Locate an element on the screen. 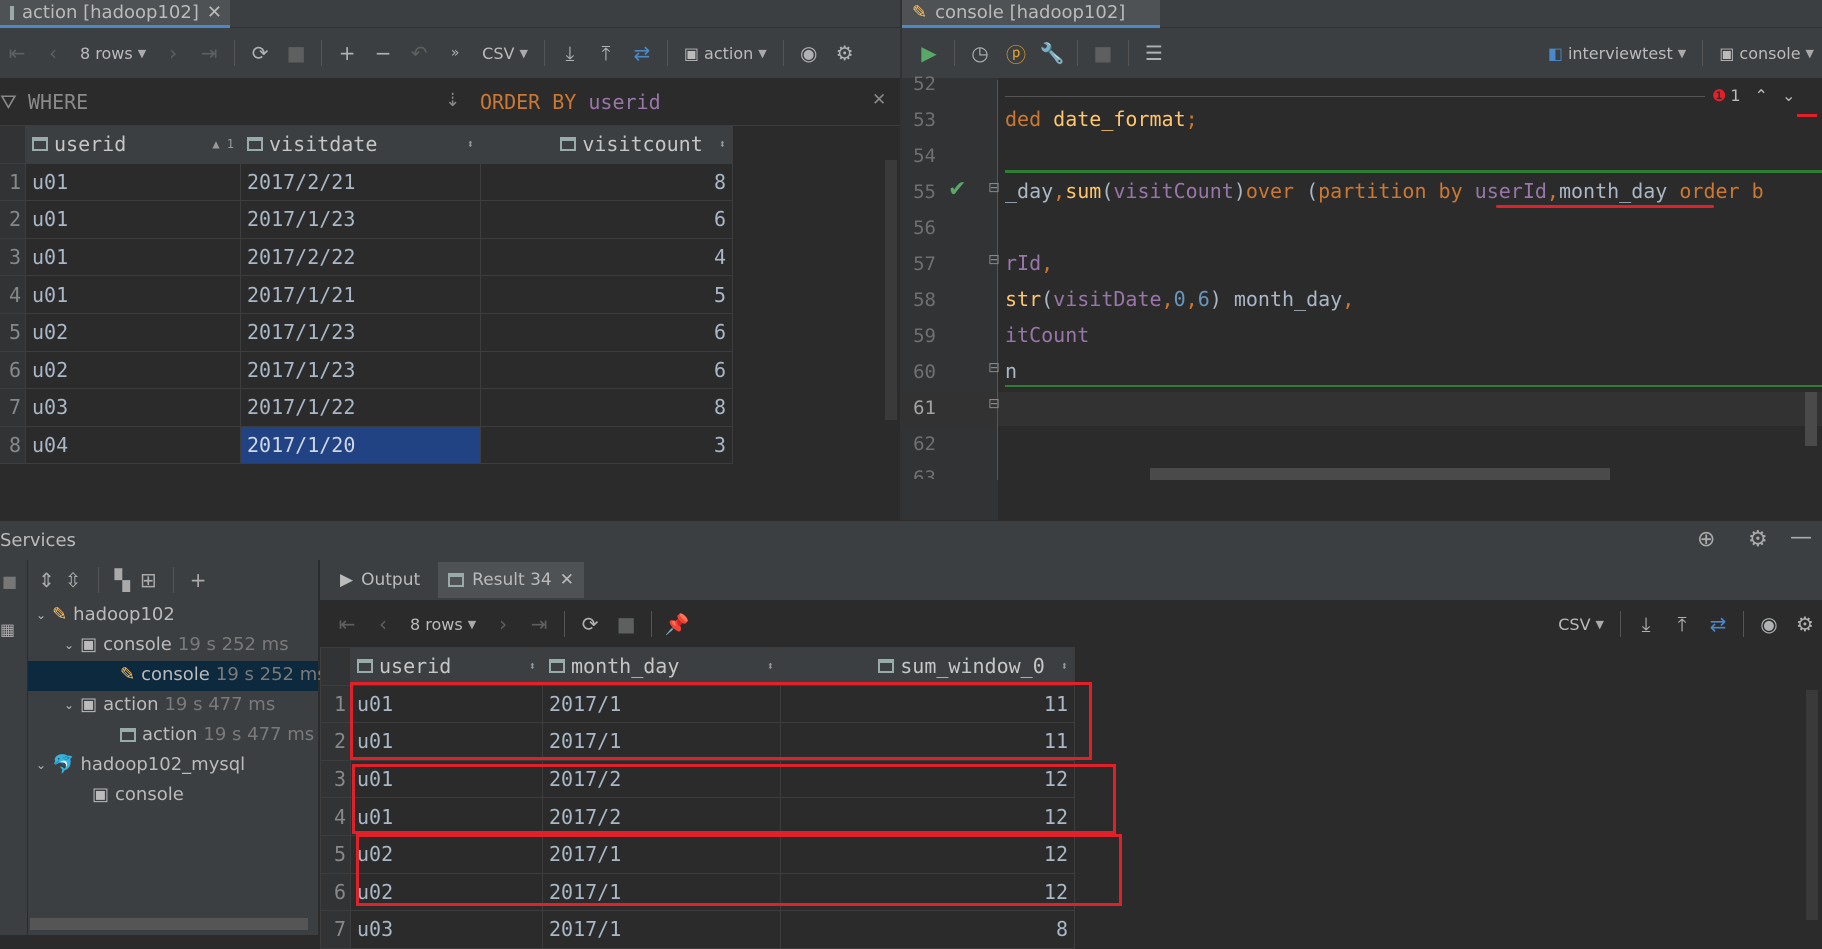 The height and width of the screenshot is (949, 1822). revert-icon: ↶ is located at coordinates (419, 53).